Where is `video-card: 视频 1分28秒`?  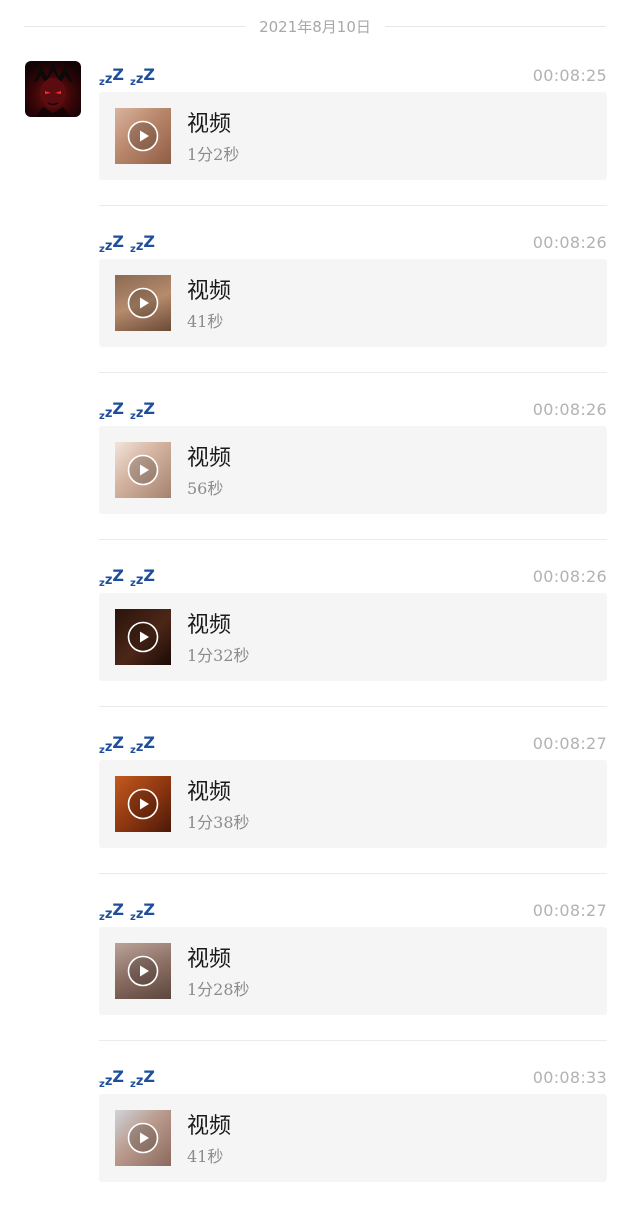 video-card: 视频 1分28秒 is located at coordinates (353, 971).